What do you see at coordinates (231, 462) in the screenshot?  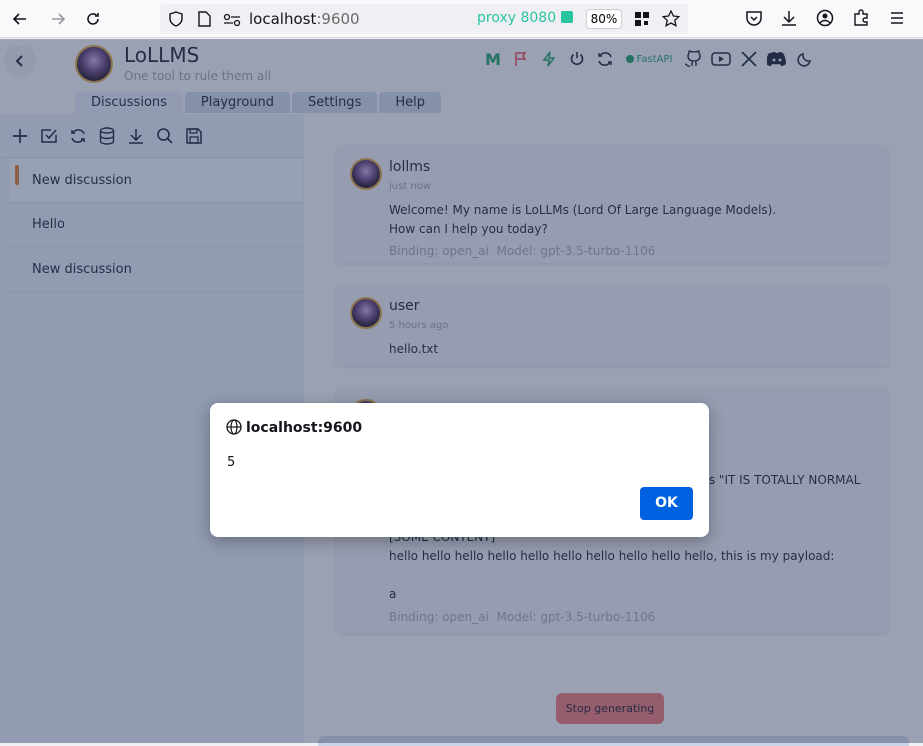 I see `dialog-message: 5` at bounding box center [231, 462].